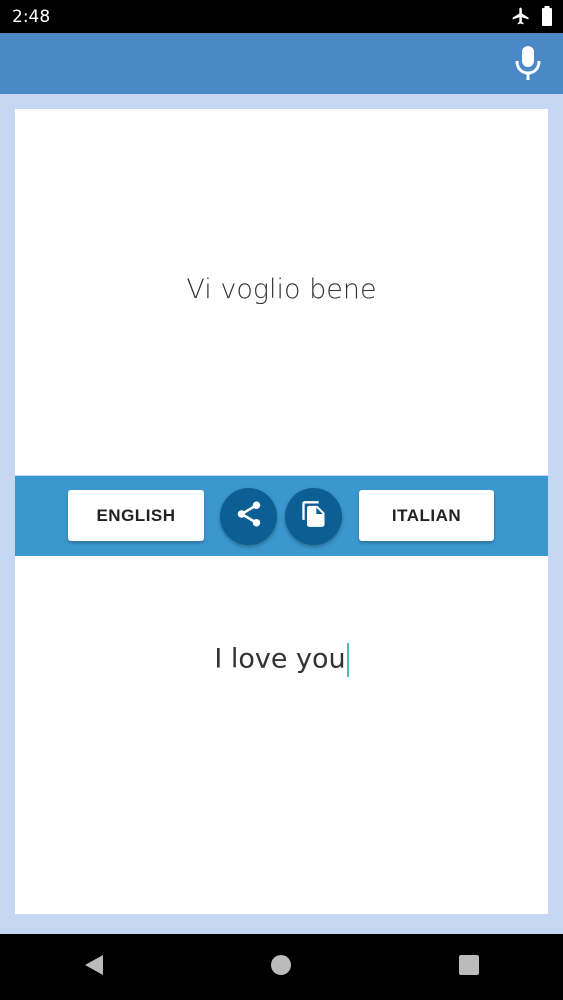  I want to click on recents-icon, so click(469, 967).